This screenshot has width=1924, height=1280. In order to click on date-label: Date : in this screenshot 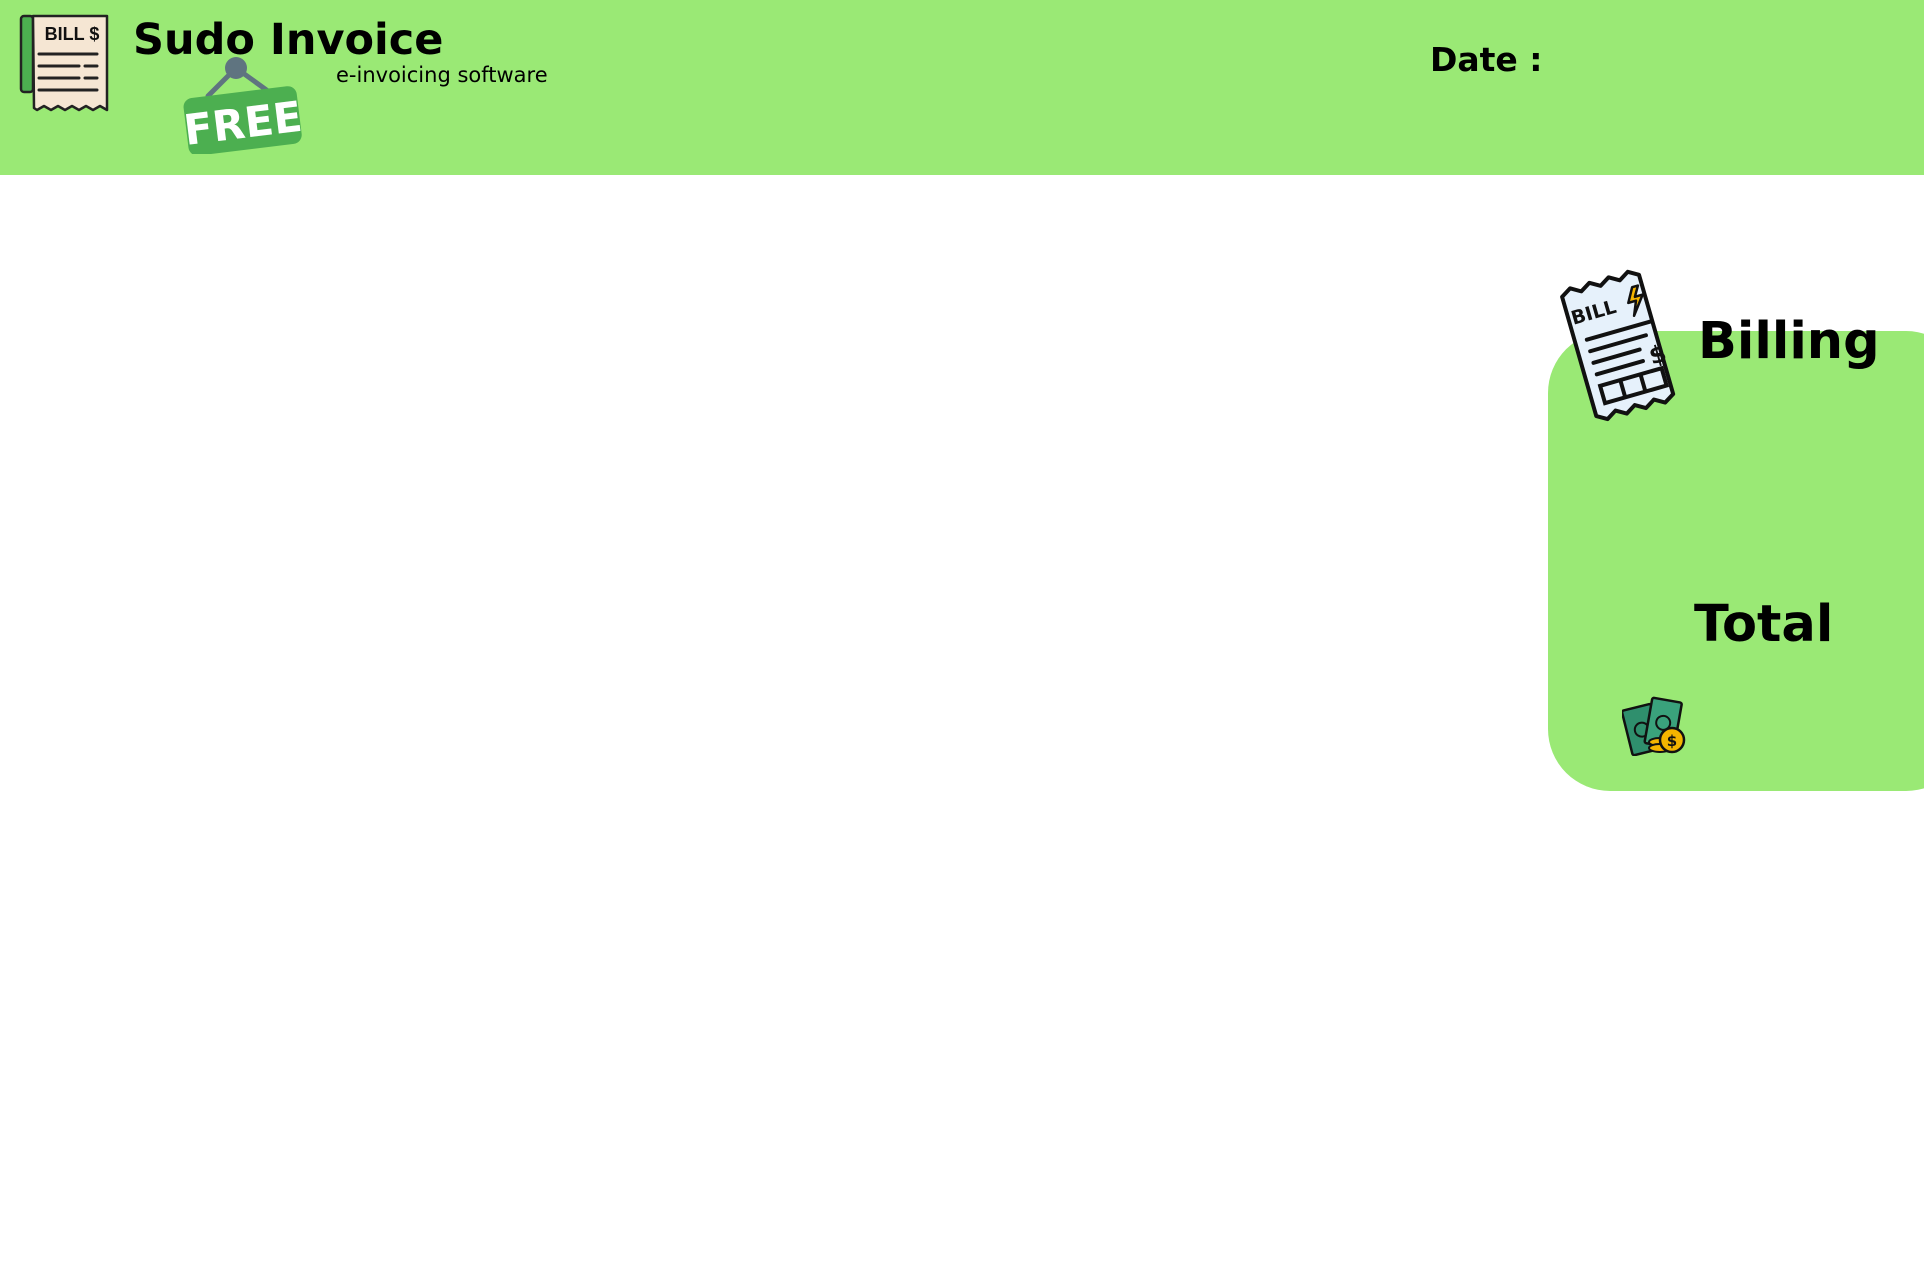, I will do `click(1486, 59)`.